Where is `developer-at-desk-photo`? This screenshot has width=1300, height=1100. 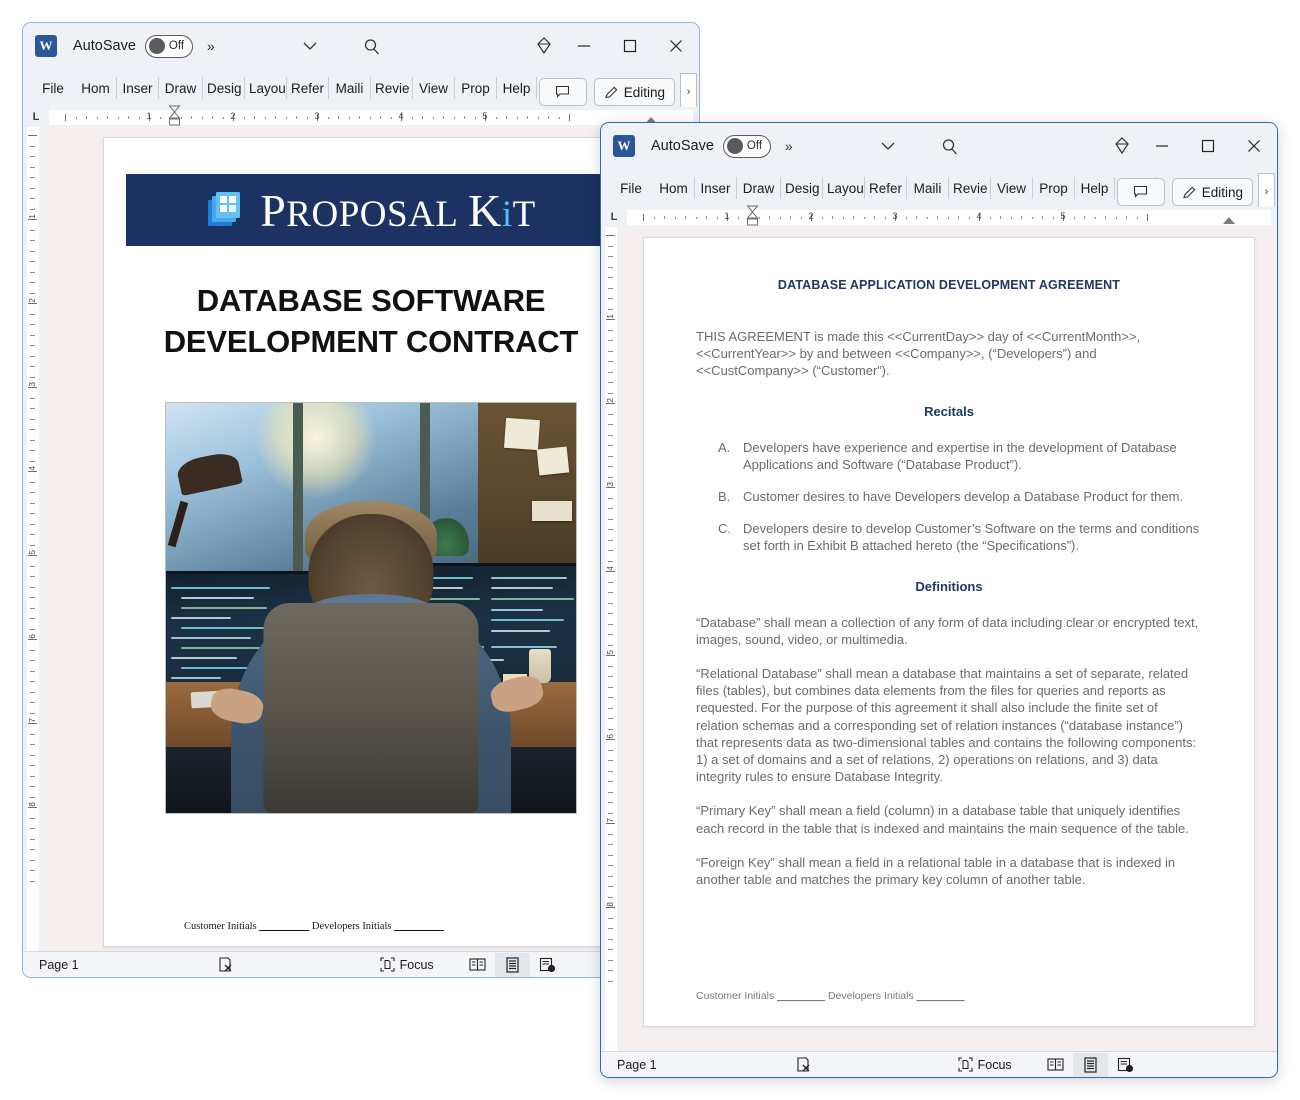 developer-at-desk-photo is located at coordinates (371, 608).